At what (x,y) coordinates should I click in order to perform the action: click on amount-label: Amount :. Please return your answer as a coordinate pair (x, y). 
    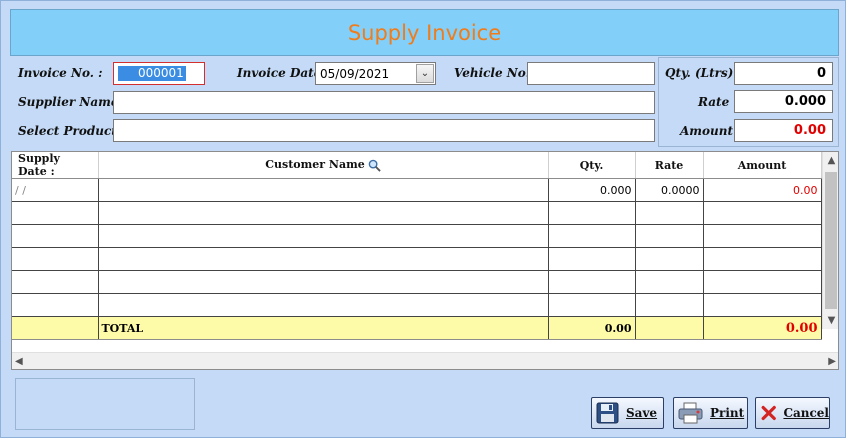
    Looking at the image, I should click on (711, 131).